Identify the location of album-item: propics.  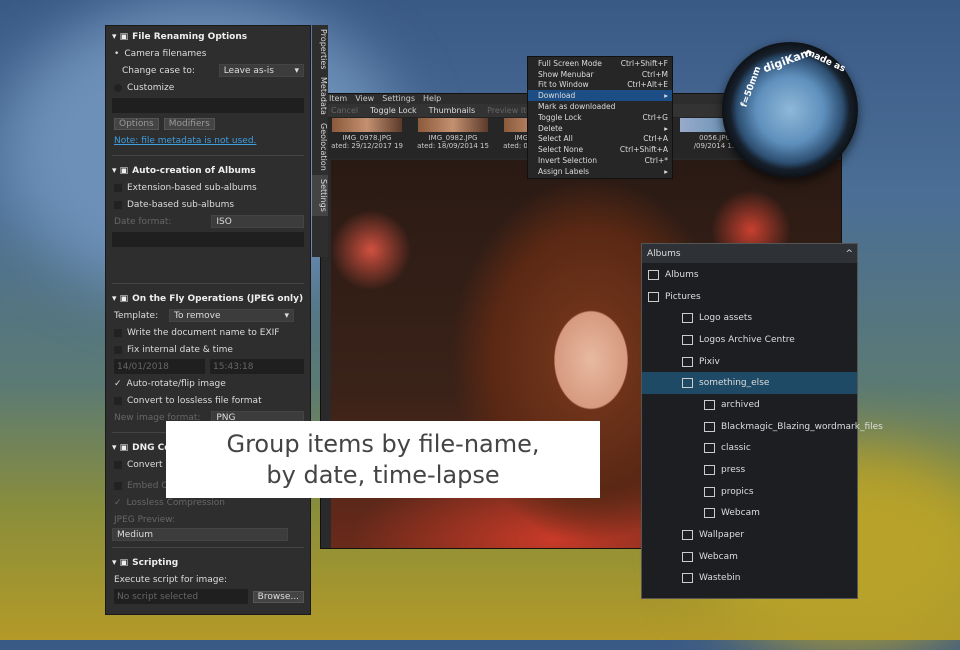
(749, 492).